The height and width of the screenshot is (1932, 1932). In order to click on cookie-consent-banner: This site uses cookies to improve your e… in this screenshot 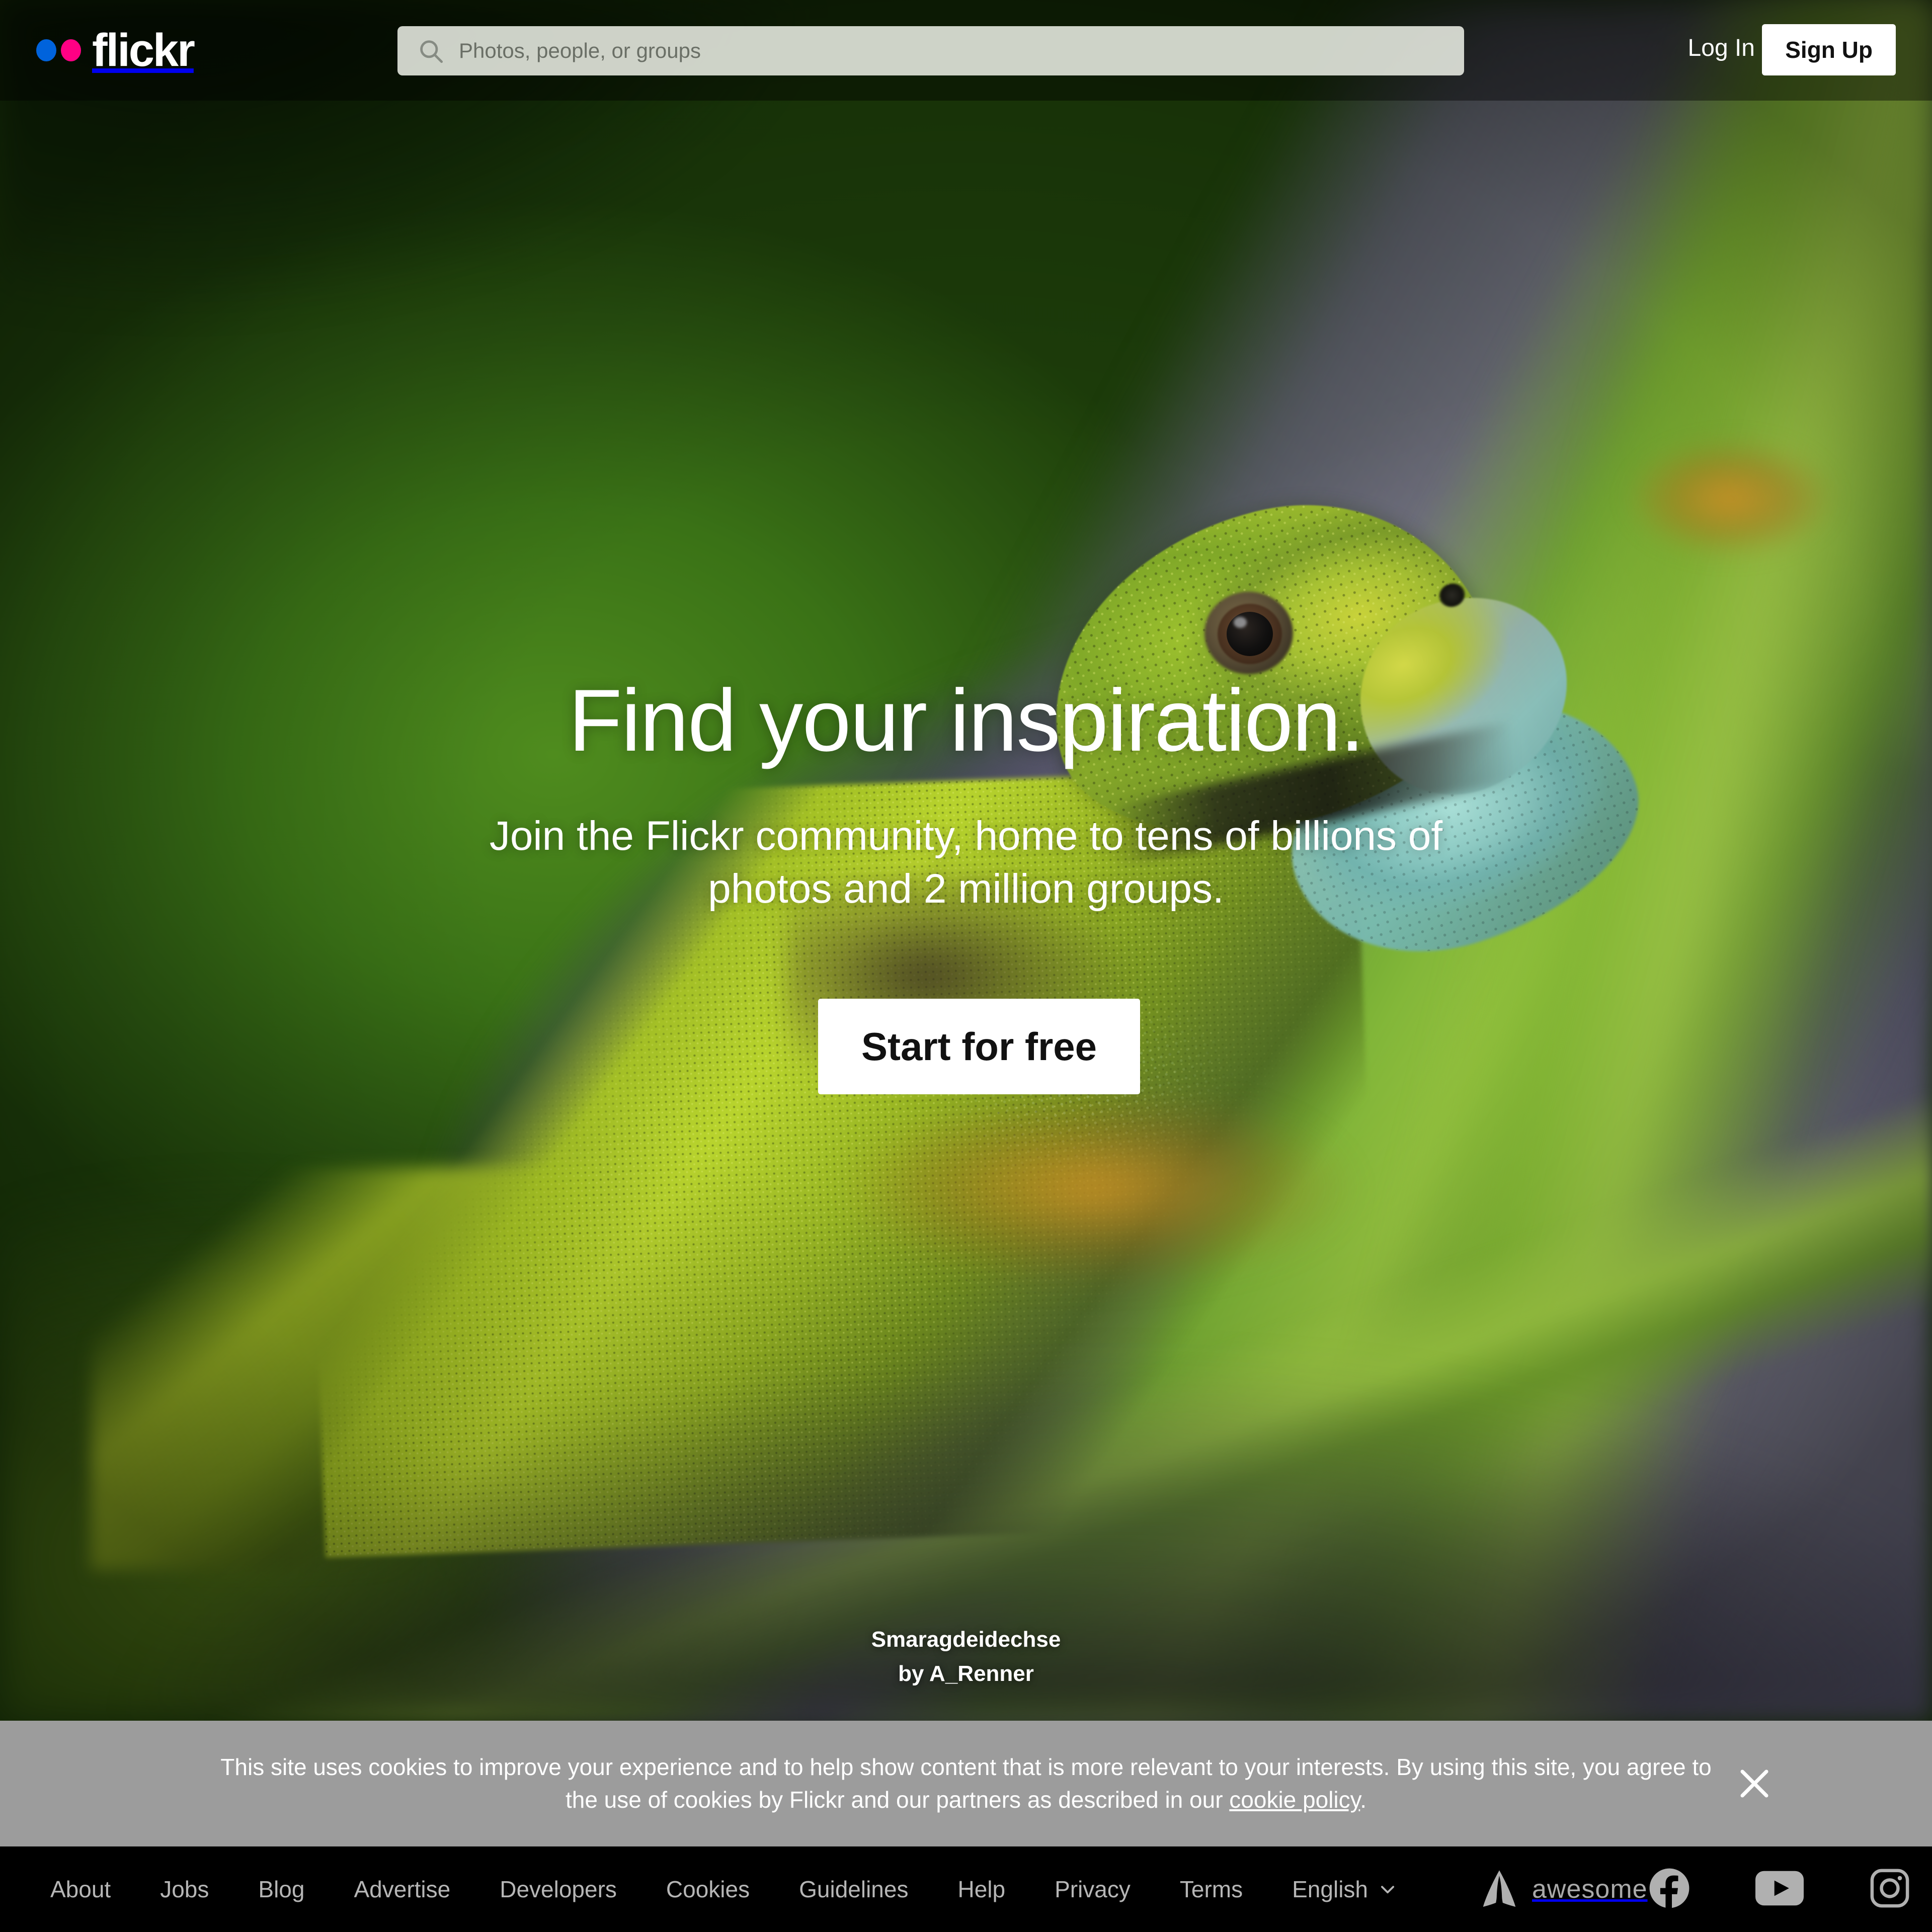, I will do `click(966, 1783)`.